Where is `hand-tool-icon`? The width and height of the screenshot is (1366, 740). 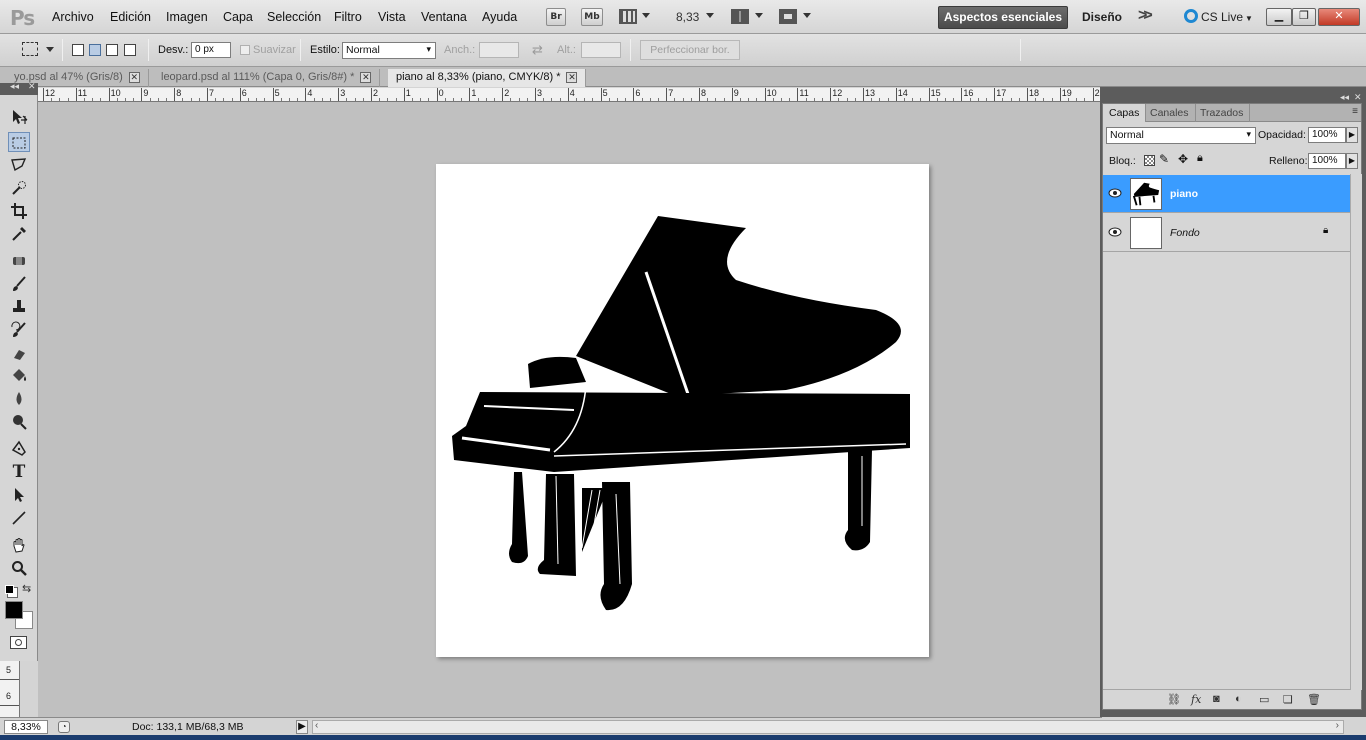
hand-tool-icon is located at coordinates (19, 545).